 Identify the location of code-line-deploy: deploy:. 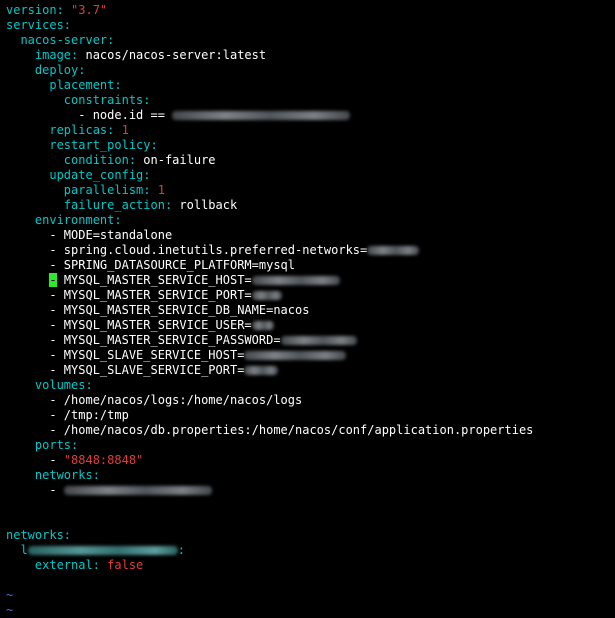
(60, 70).